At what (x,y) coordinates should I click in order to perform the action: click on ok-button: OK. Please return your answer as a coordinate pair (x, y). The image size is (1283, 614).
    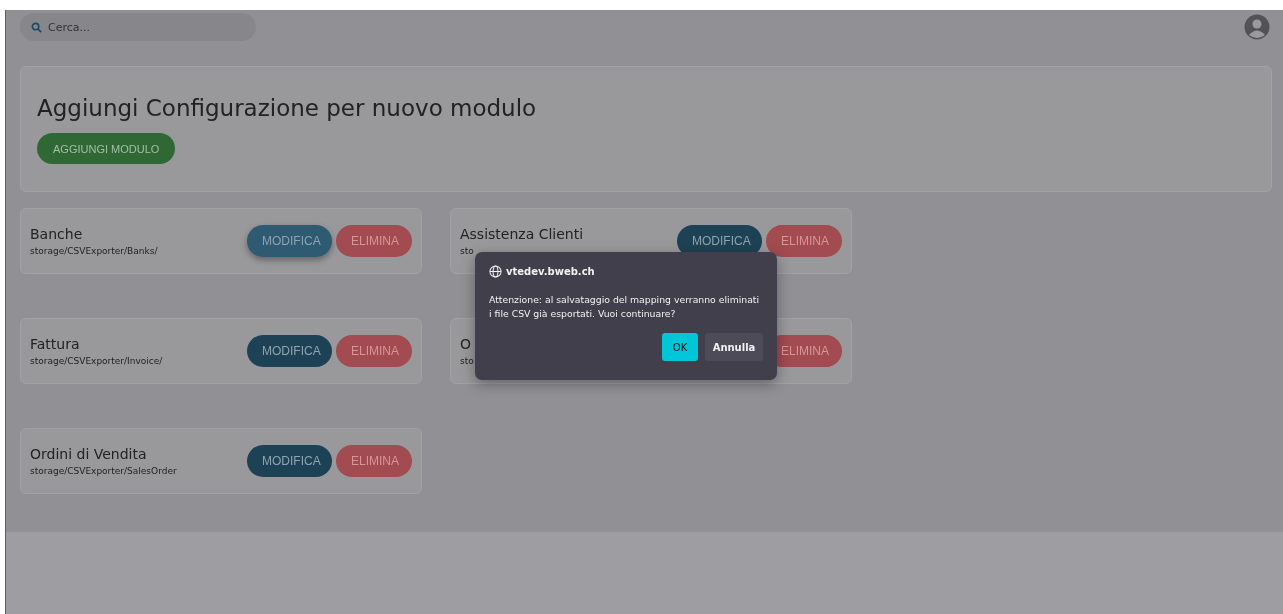
    Looking at the image, I should click on (680, 347).